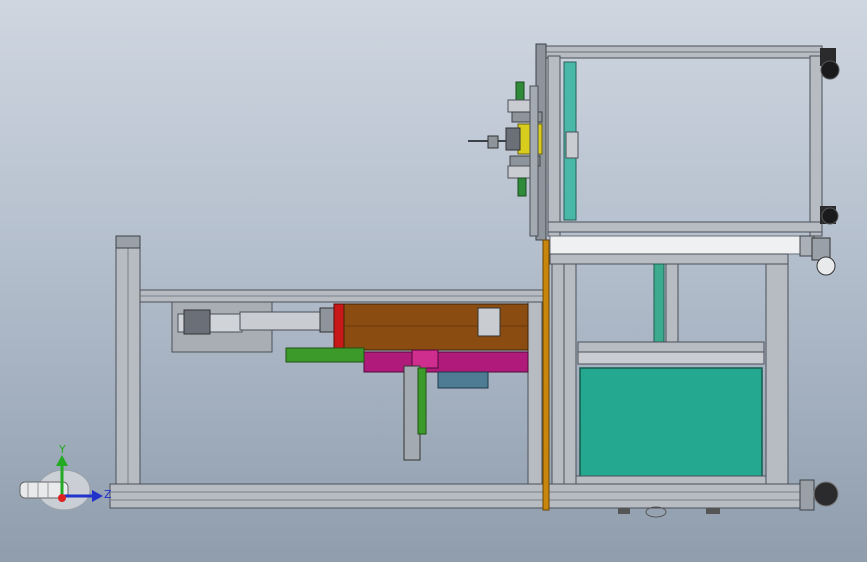  What do you see at coordinates (422, 401) in the screenshot?
I see `vertical-slider-green` at bounding box center [422, 401].